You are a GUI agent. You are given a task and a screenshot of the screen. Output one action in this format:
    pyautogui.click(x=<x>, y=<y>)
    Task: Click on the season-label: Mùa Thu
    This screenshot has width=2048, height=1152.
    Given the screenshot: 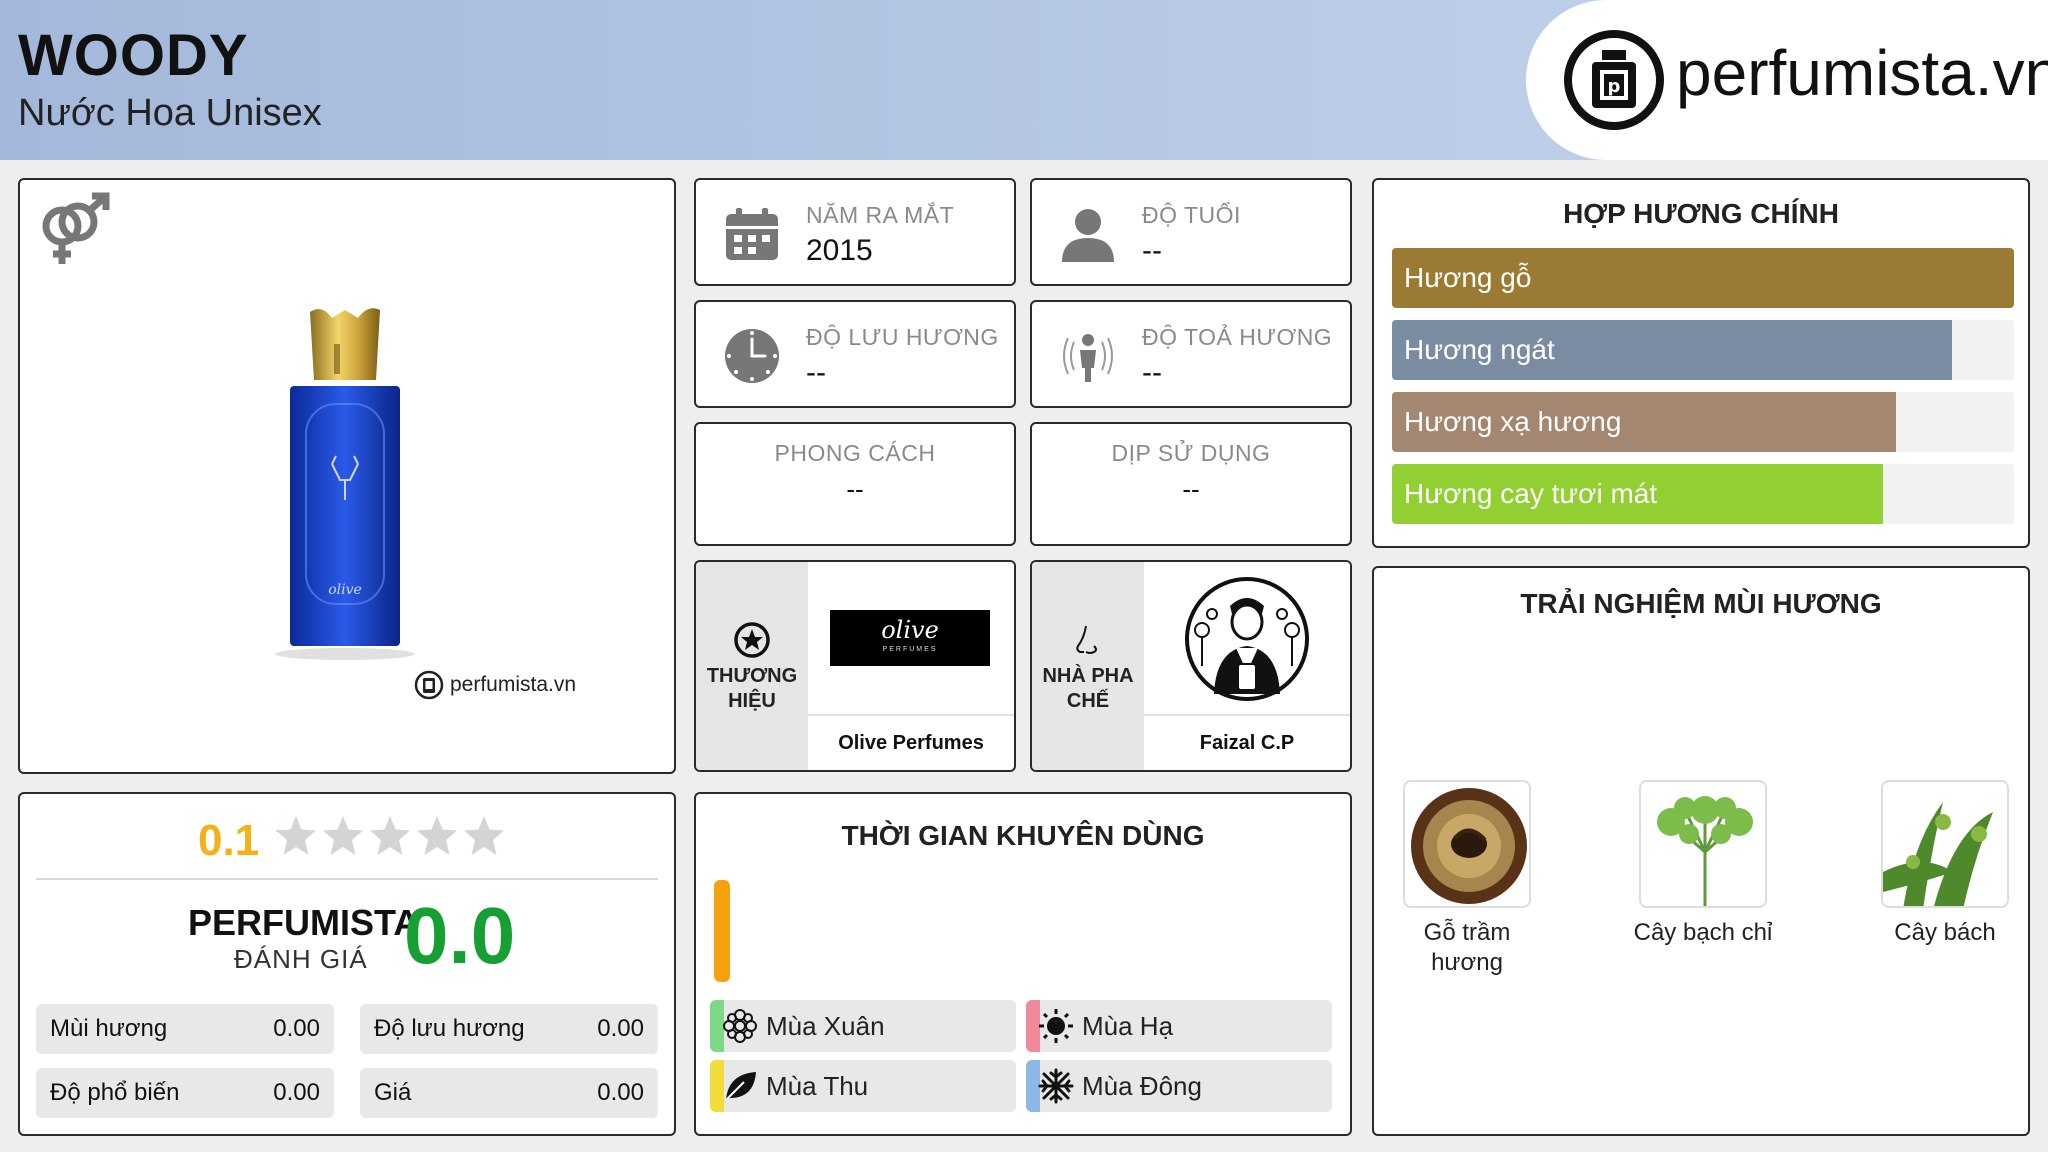 What is the action you would take?
    pyautogui.click(x=817, y=1086)
    